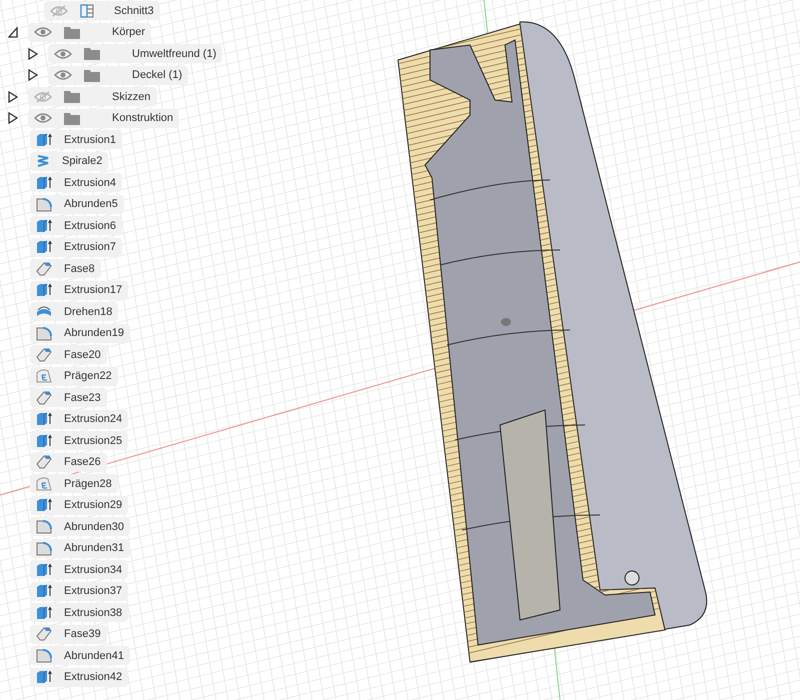  Describe the element at coordinates (76, 182) in the screenshot. I see `feature-item: Extrusion4` at that location.